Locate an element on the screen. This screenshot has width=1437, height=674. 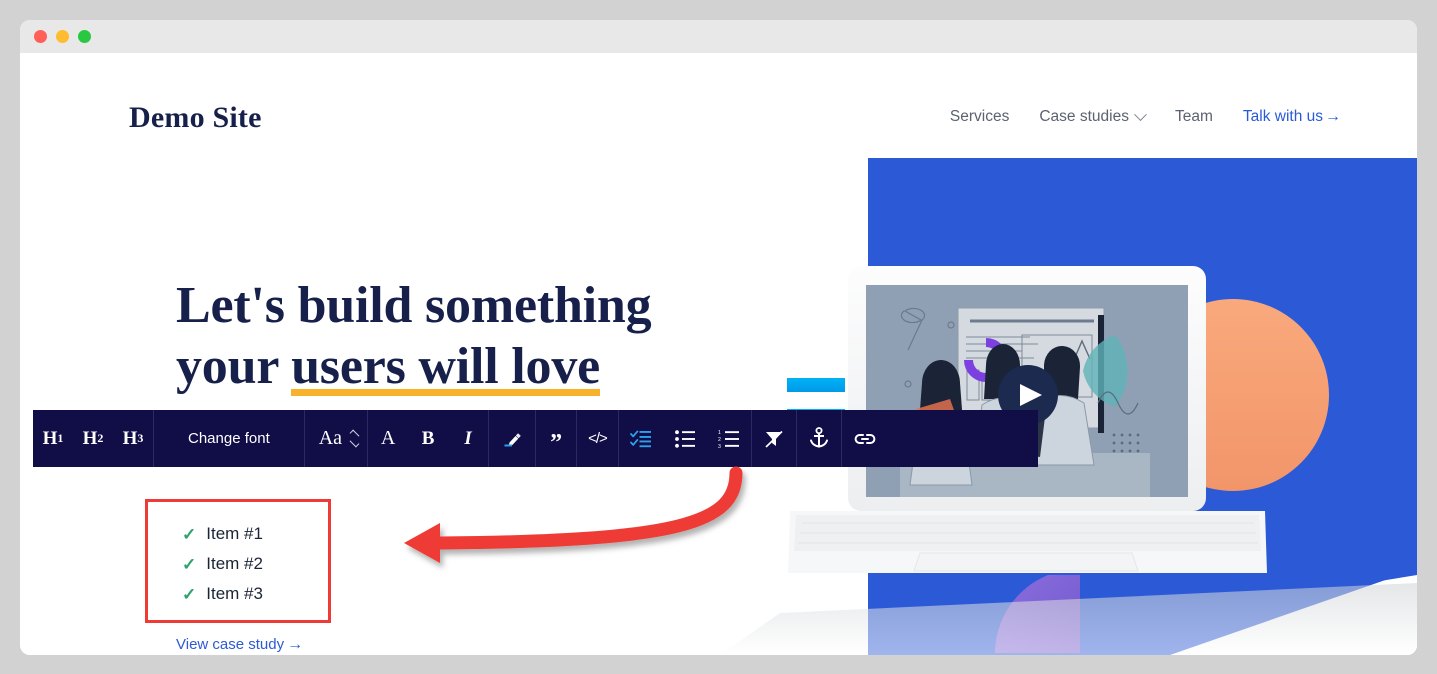
numbered-list-icon: 1 2 3 is located at coordinates (728, 439).